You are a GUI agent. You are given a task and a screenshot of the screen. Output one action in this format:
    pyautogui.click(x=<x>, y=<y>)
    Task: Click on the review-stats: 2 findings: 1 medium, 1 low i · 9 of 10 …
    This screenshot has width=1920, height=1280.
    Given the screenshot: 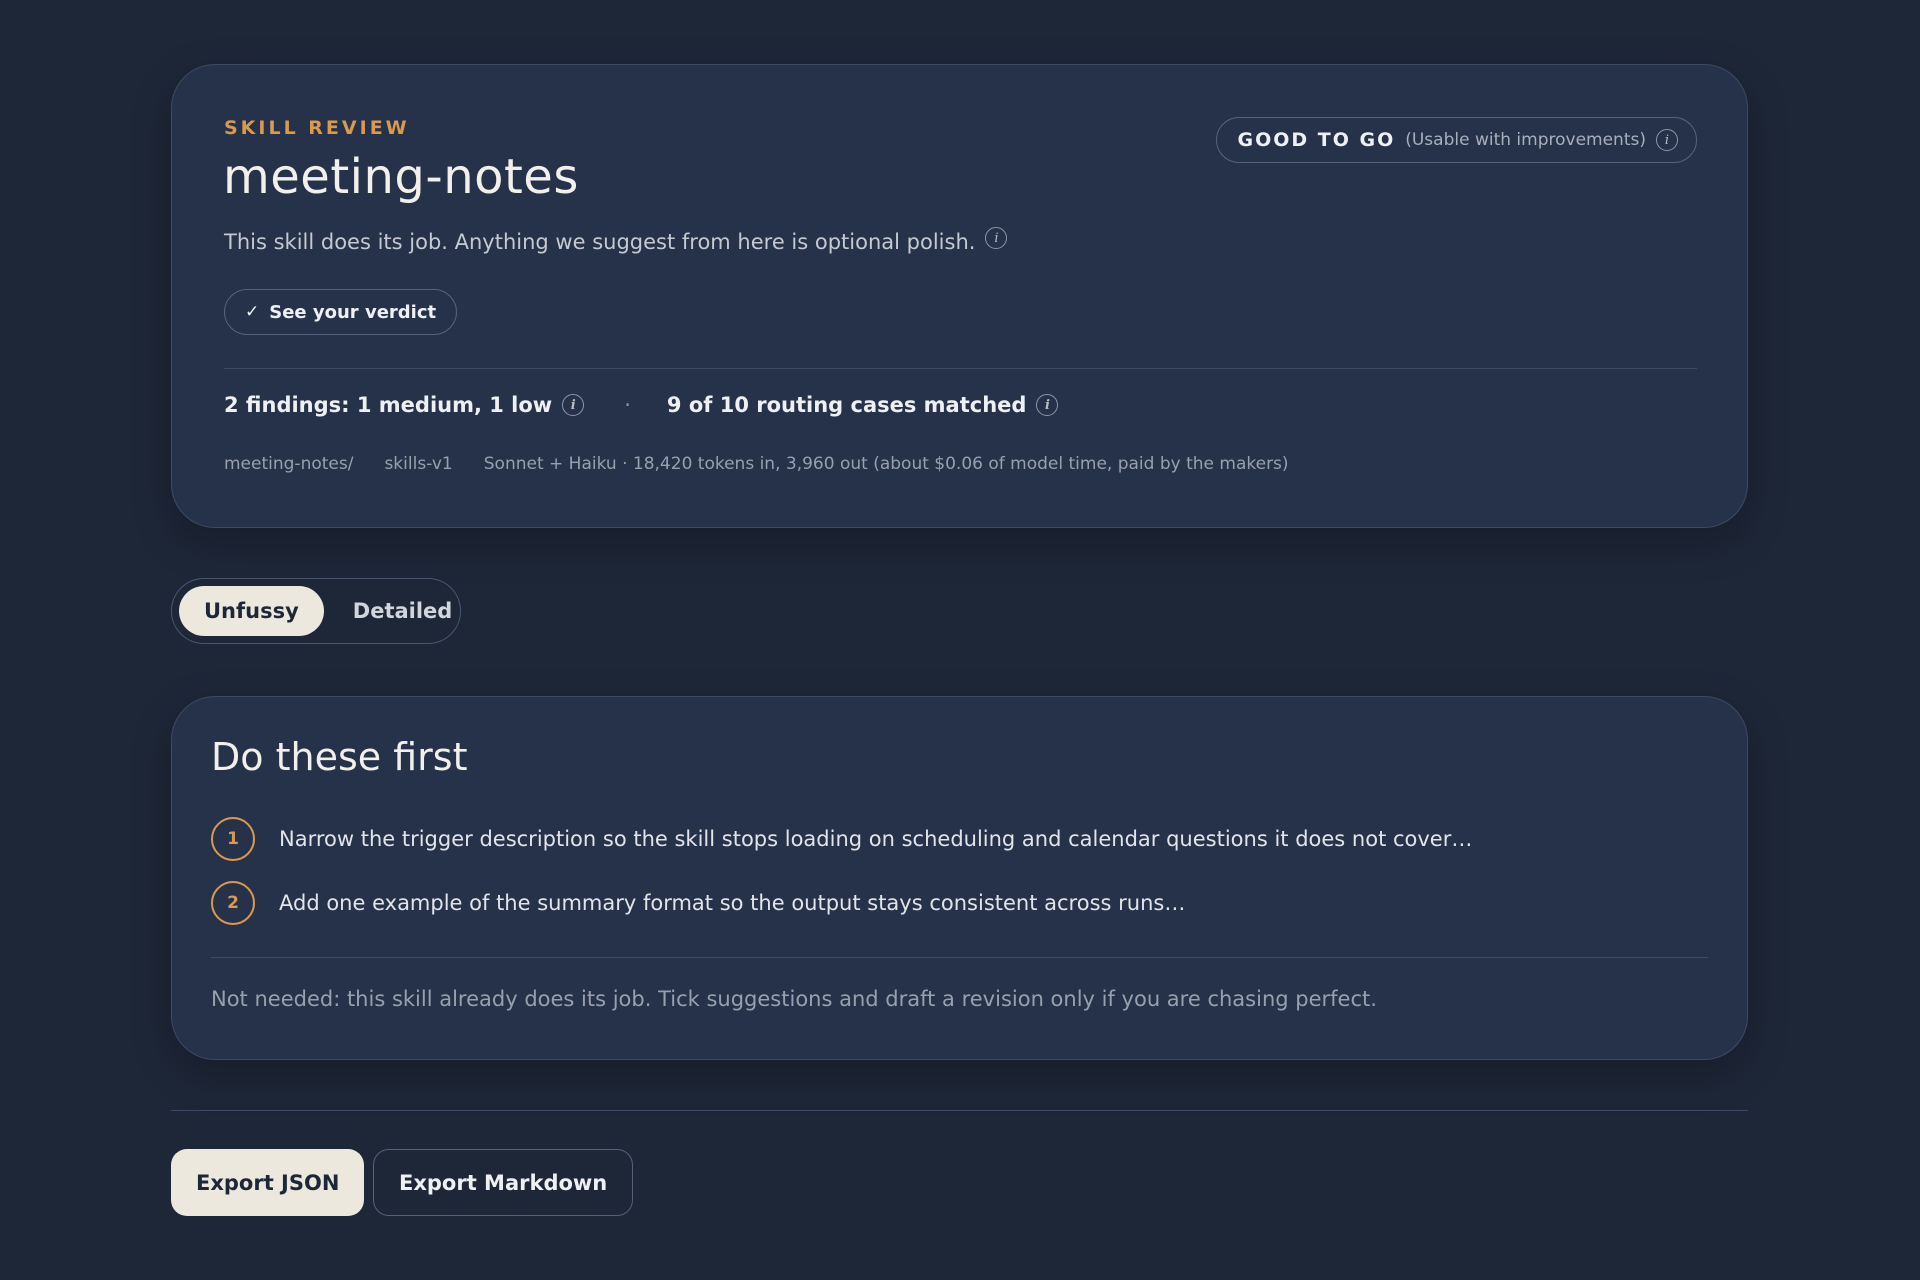 What is the action you would take?
    pyautogui.click(x=641, y=405)
    